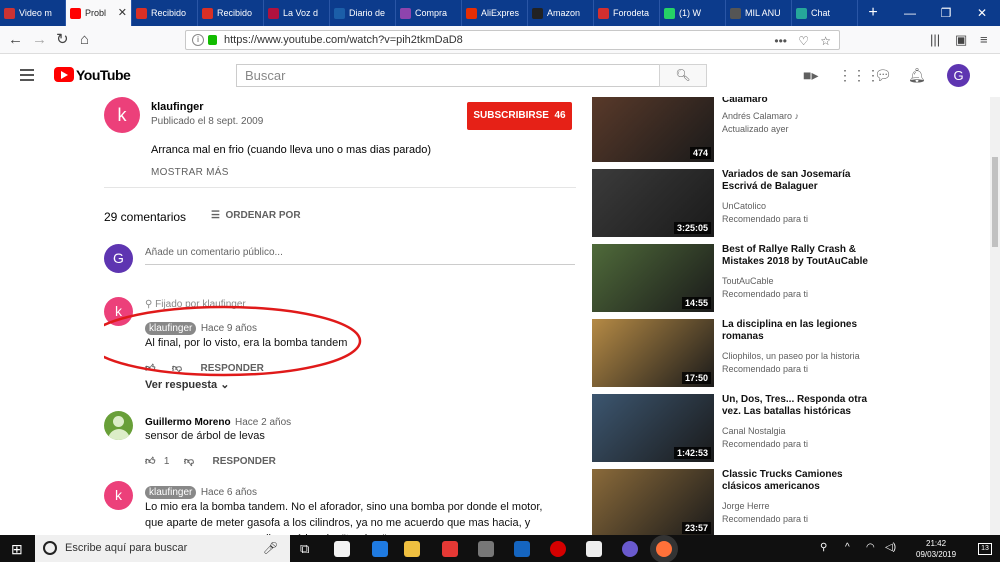 The height and width of the screenshot is (562, 1000). I want to click on microphone-icon: 🎤︎, so click(270, 548).